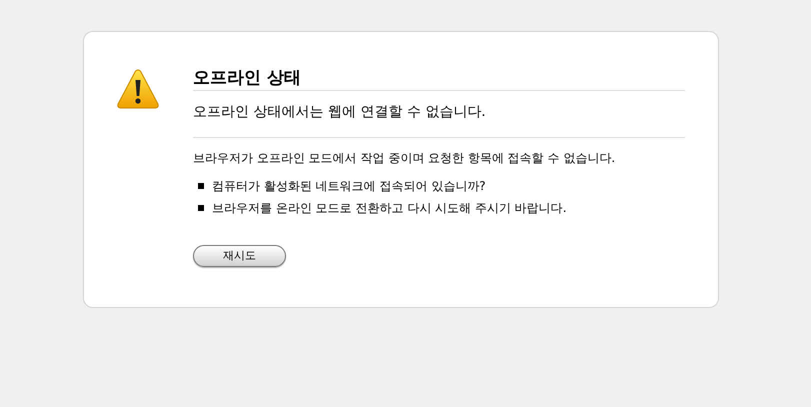  What do you see at coordinates (239, 256) in the screenshot?
I see `retry-button: 재시도` at bounding box center [239, 256].